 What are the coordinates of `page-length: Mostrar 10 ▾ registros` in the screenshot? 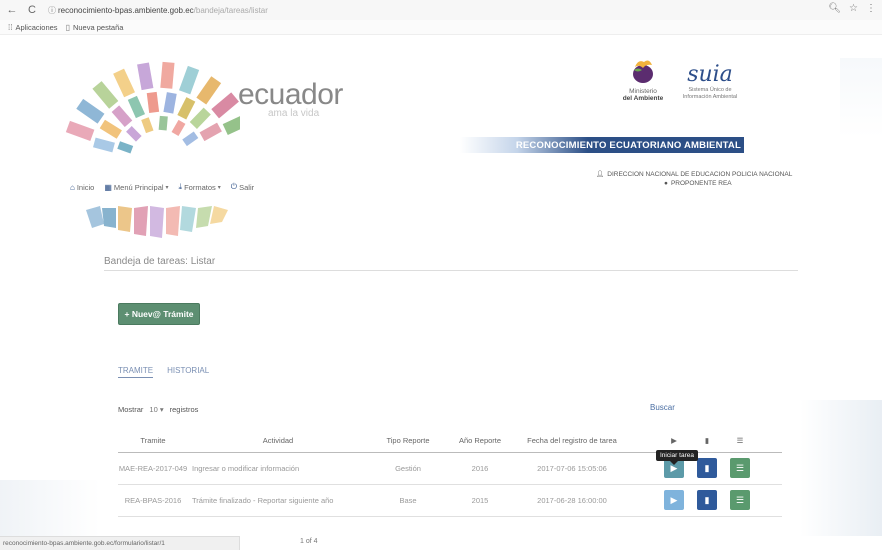 It's located at (158, 409).